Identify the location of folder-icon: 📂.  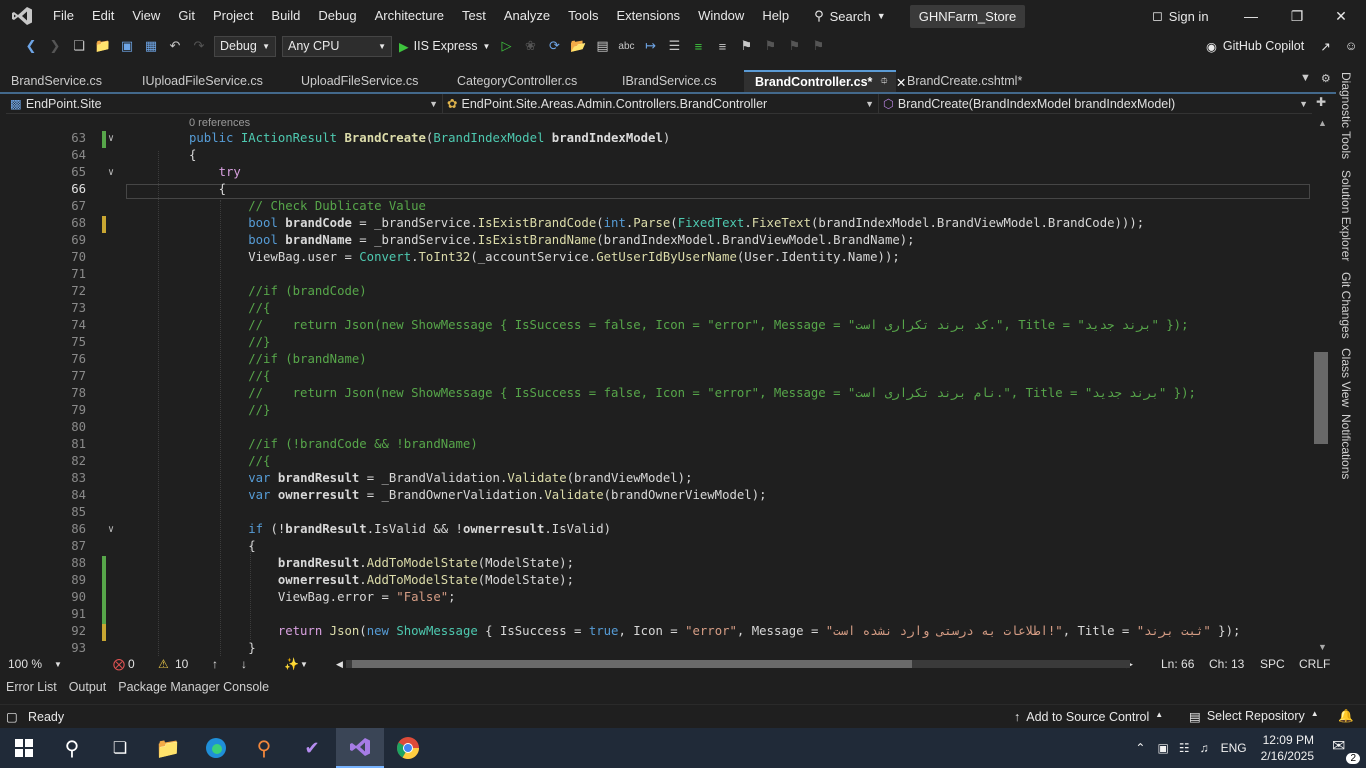
(578, 46).